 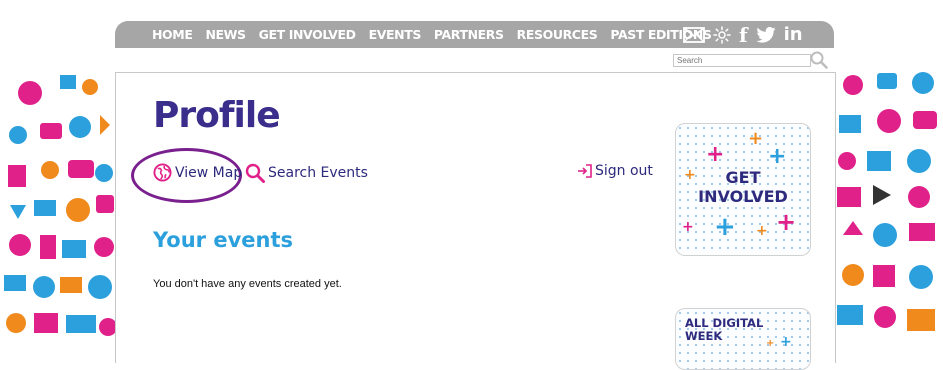 I want to click on magnifier-icon, so click(x=255, y=173).